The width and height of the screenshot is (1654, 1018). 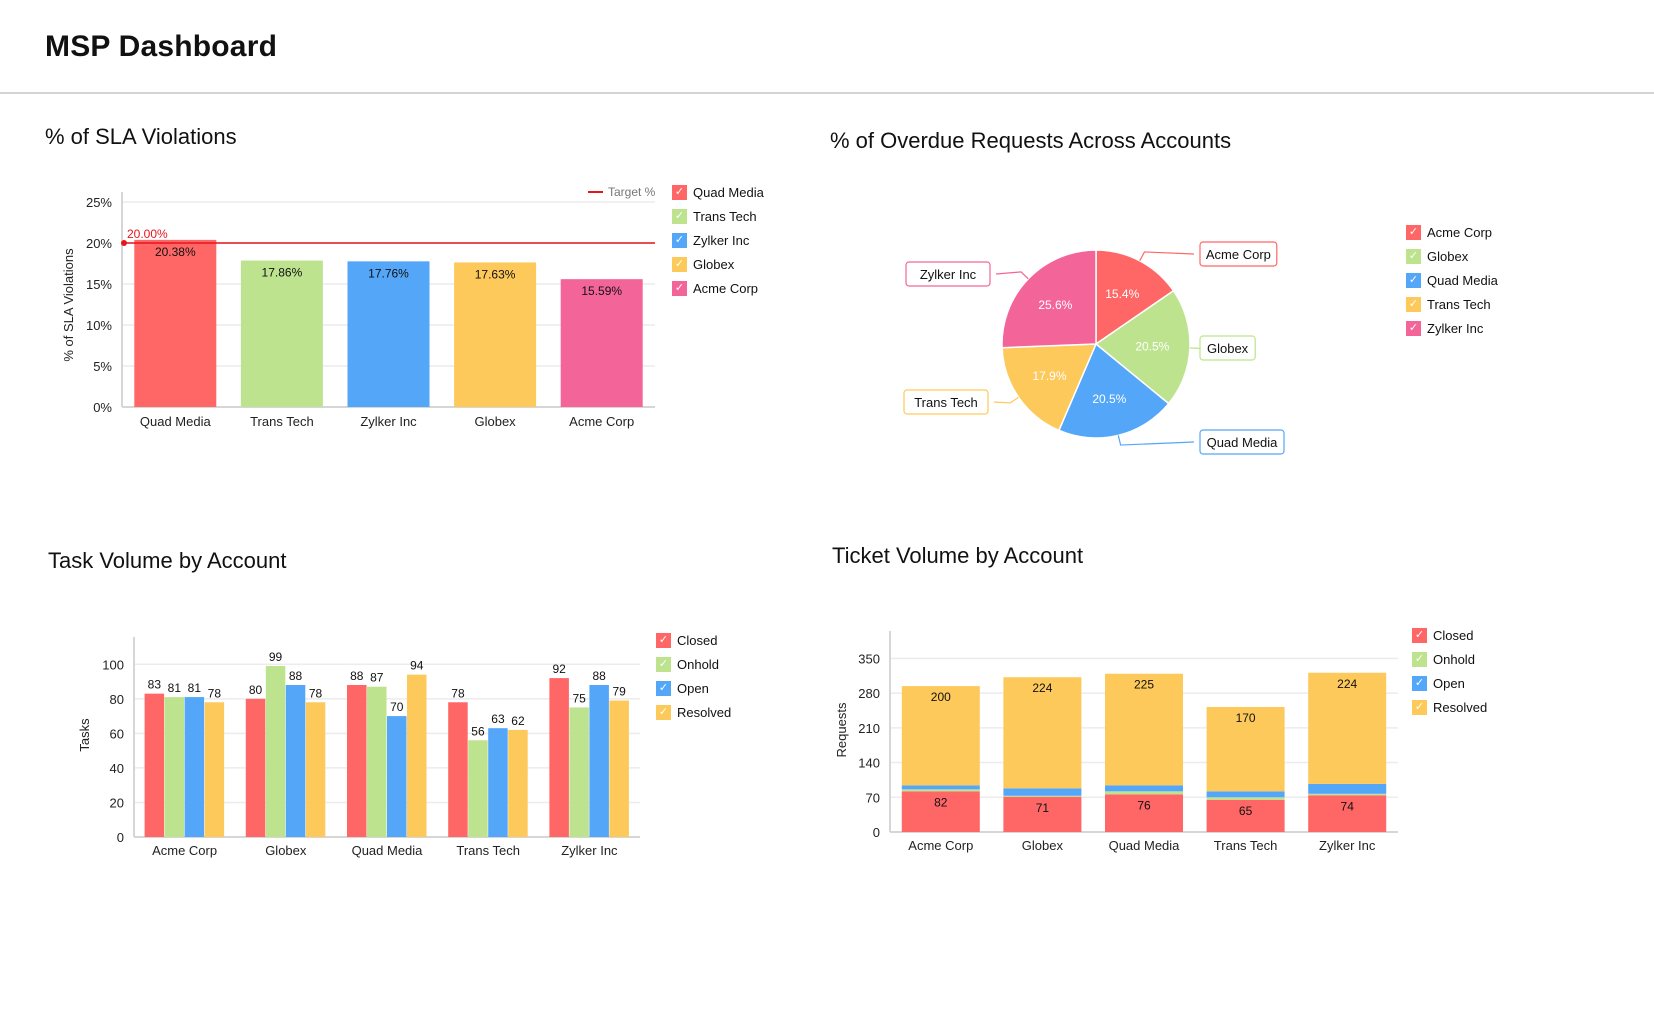 I want to click on tickets-y-tick-label: 280, so click(x=869, y=693).